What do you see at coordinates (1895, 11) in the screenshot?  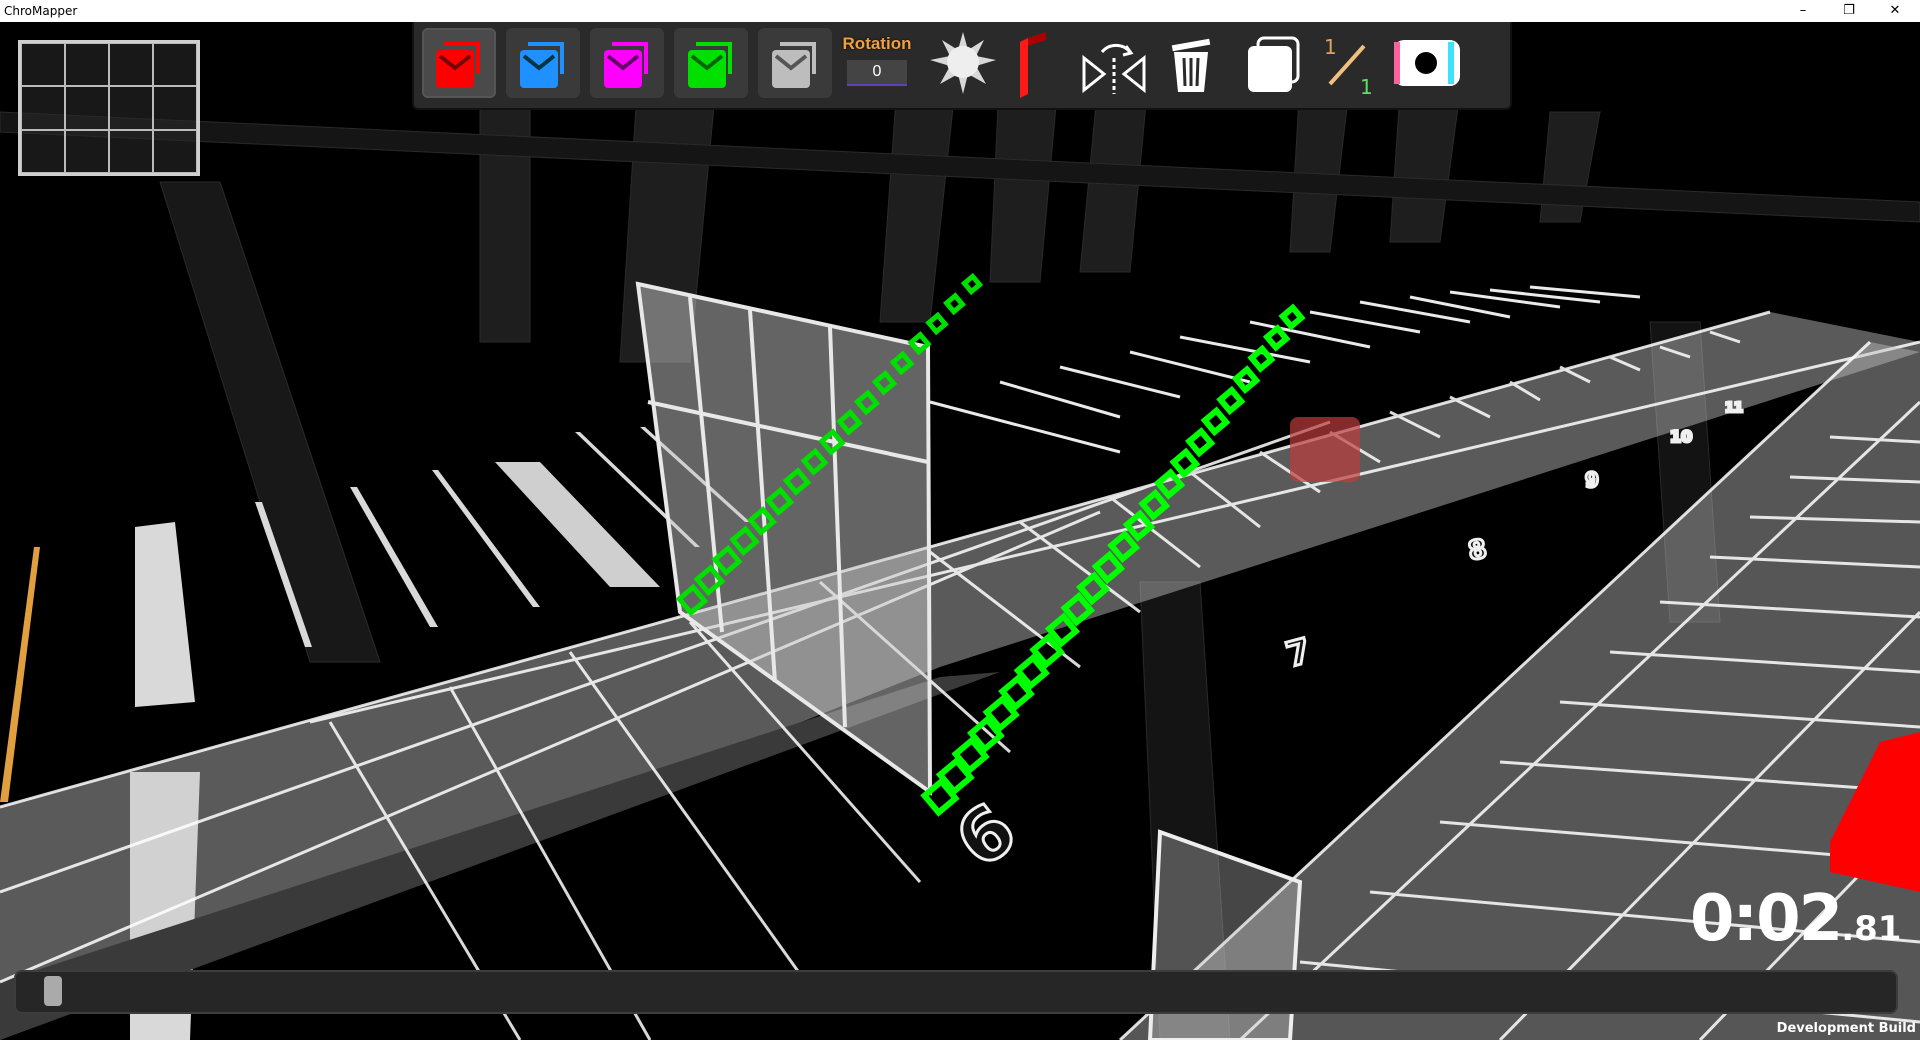 I see `close-button: ✕` at bounding box center [1895, 11].